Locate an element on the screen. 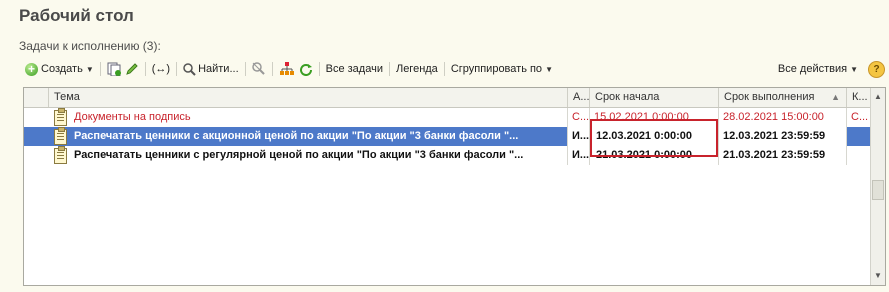  refresh-list-icon: (↔) is located at coordinates (161, 69).